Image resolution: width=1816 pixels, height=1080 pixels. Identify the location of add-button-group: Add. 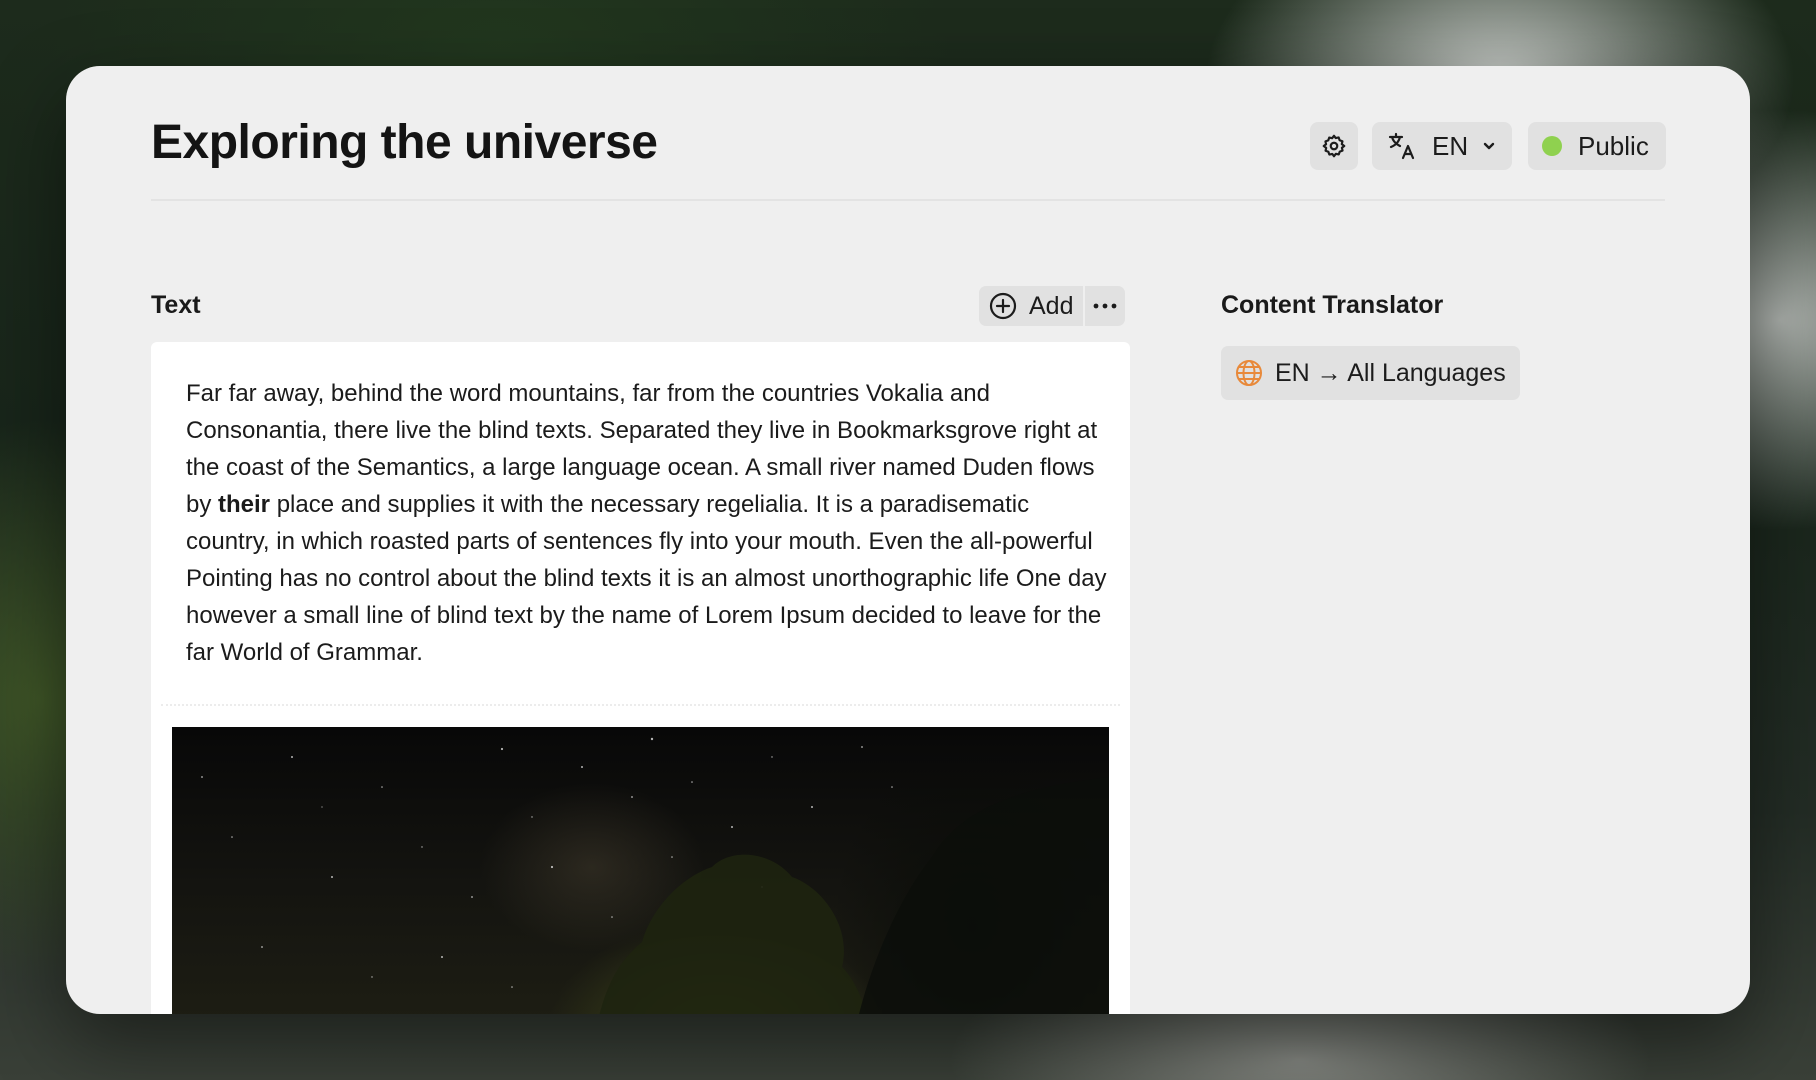
(1052, 306).